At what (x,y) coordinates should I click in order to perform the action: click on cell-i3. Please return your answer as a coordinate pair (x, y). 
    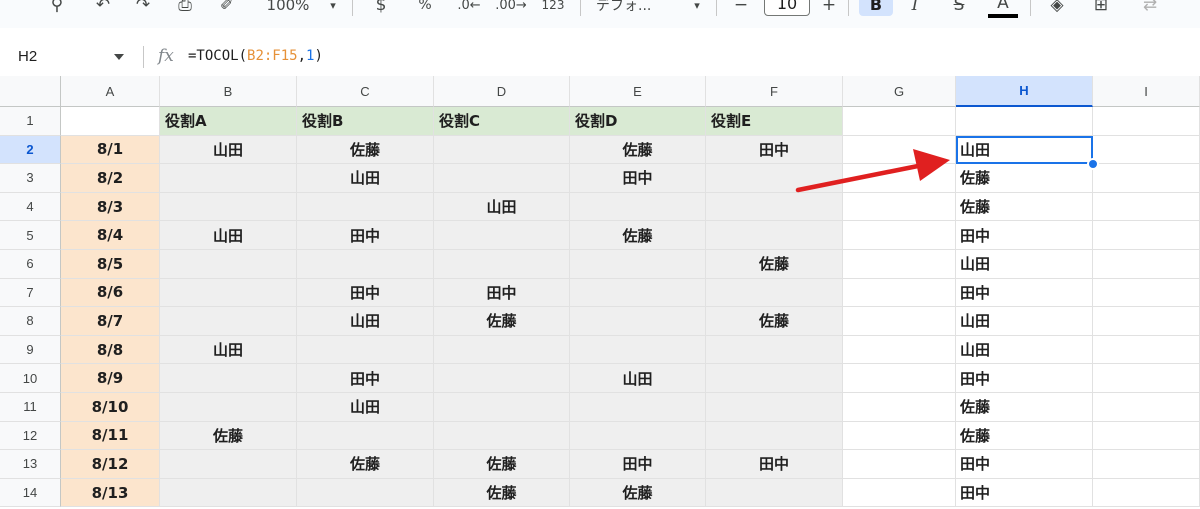
    Looking at the image, I should click on (1146, 178).